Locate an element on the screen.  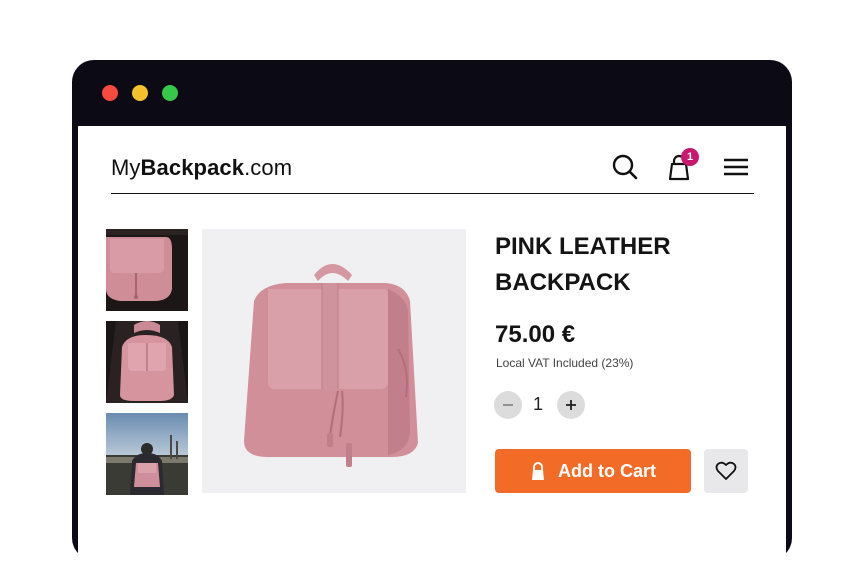
add-to-cart-button: Add to Cart is located at coordinates (593, 471).